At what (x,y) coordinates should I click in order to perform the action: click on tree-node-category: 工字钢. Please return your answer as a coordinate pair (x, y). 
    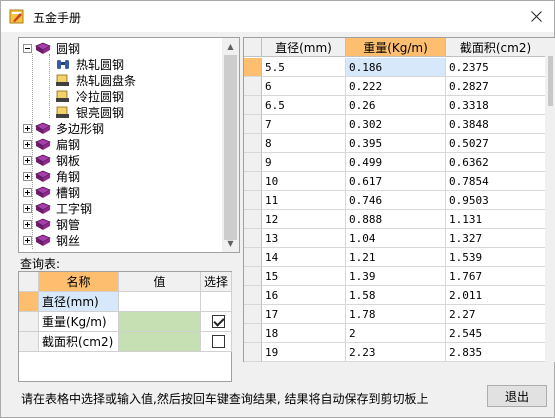
    Looking at the image, I should click on (58, 208).